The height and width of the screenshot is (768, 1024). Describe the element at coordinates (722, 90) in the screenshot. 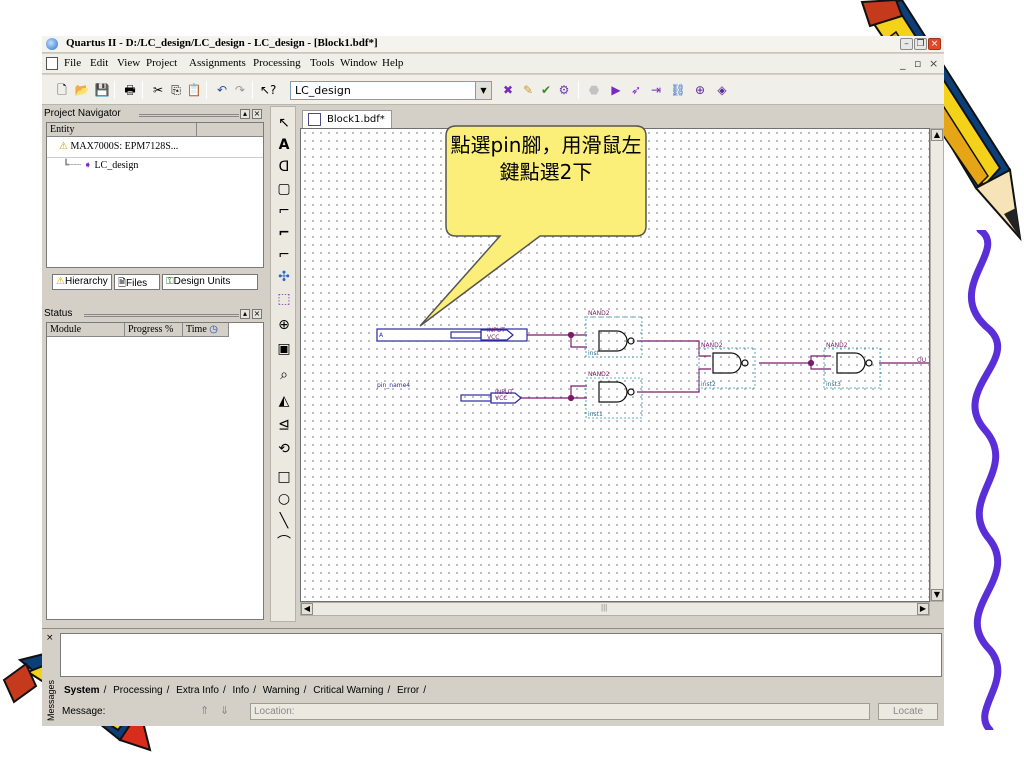

I see `chip-planner-icon: ◈` at that location.